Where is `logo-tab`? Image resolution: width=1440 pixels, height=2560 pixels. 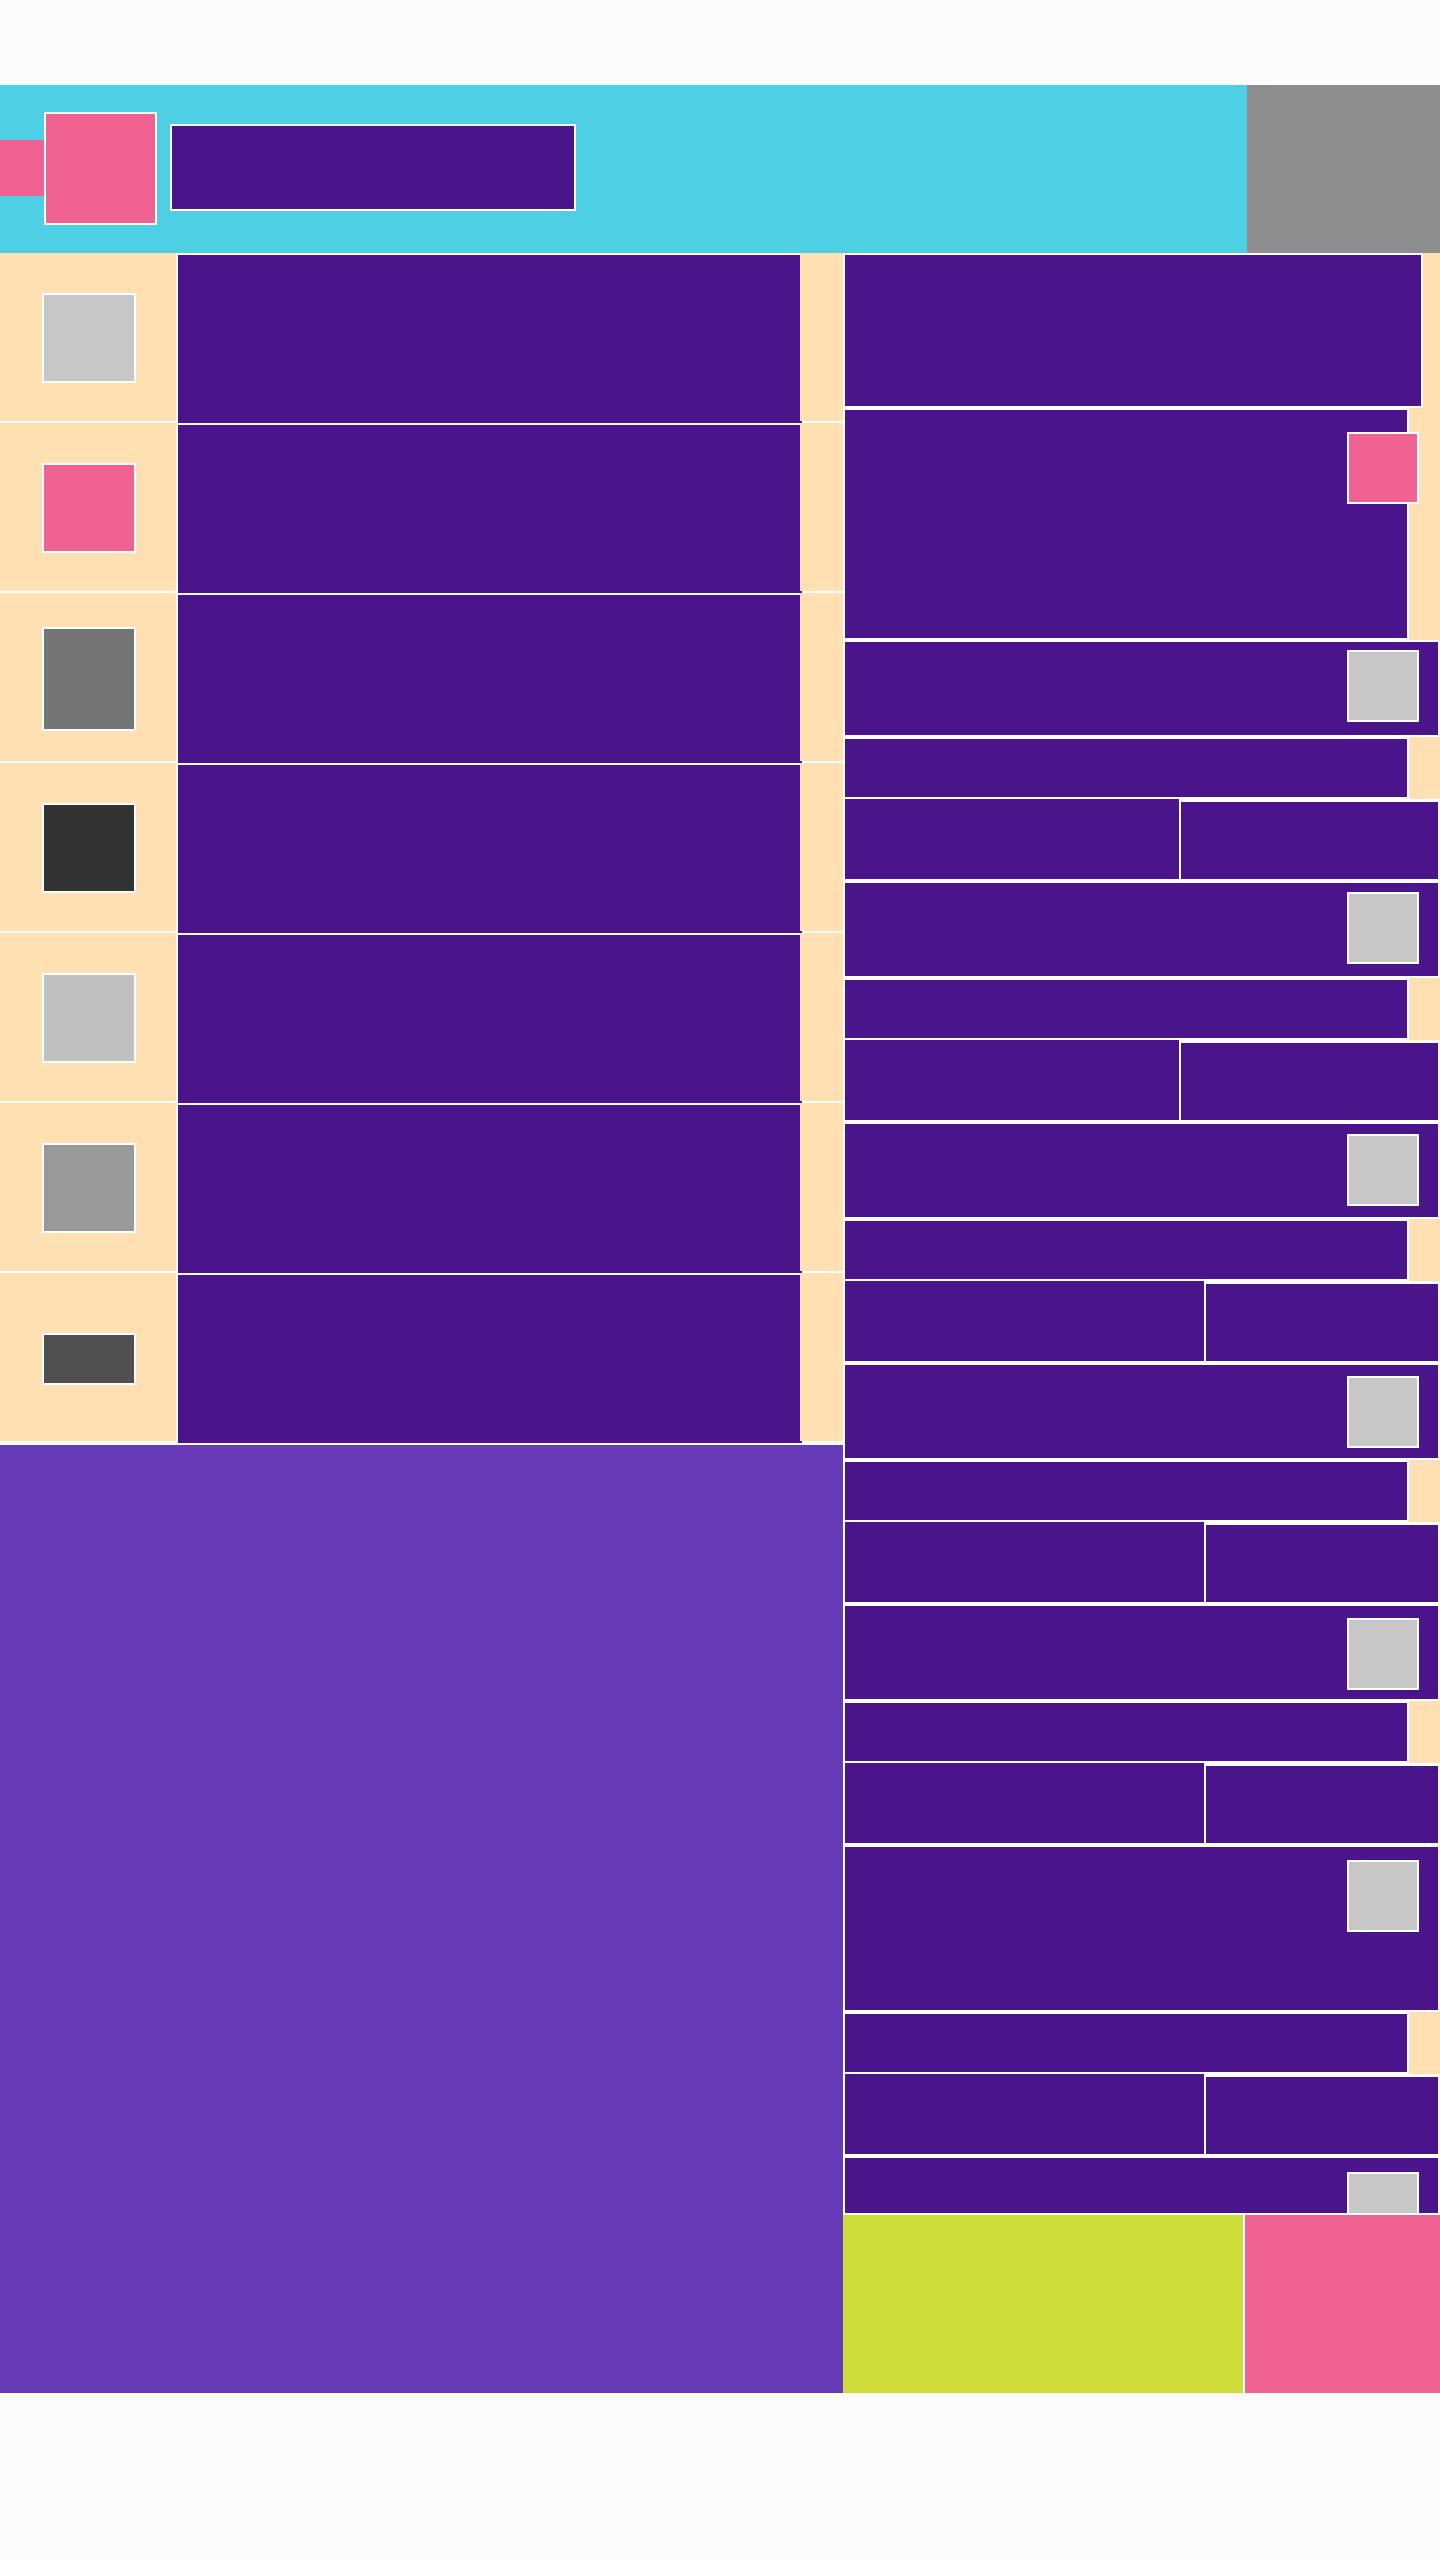 logo-tab is located at coordinates (22, 168).